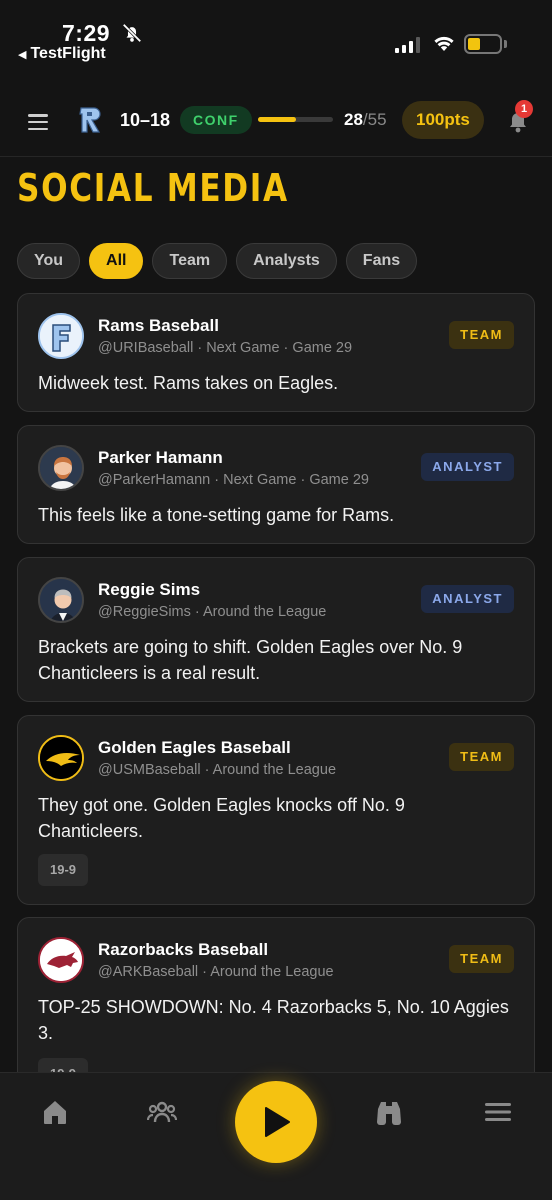  I want to click on razorback-logo-icon, so click(61, 960).